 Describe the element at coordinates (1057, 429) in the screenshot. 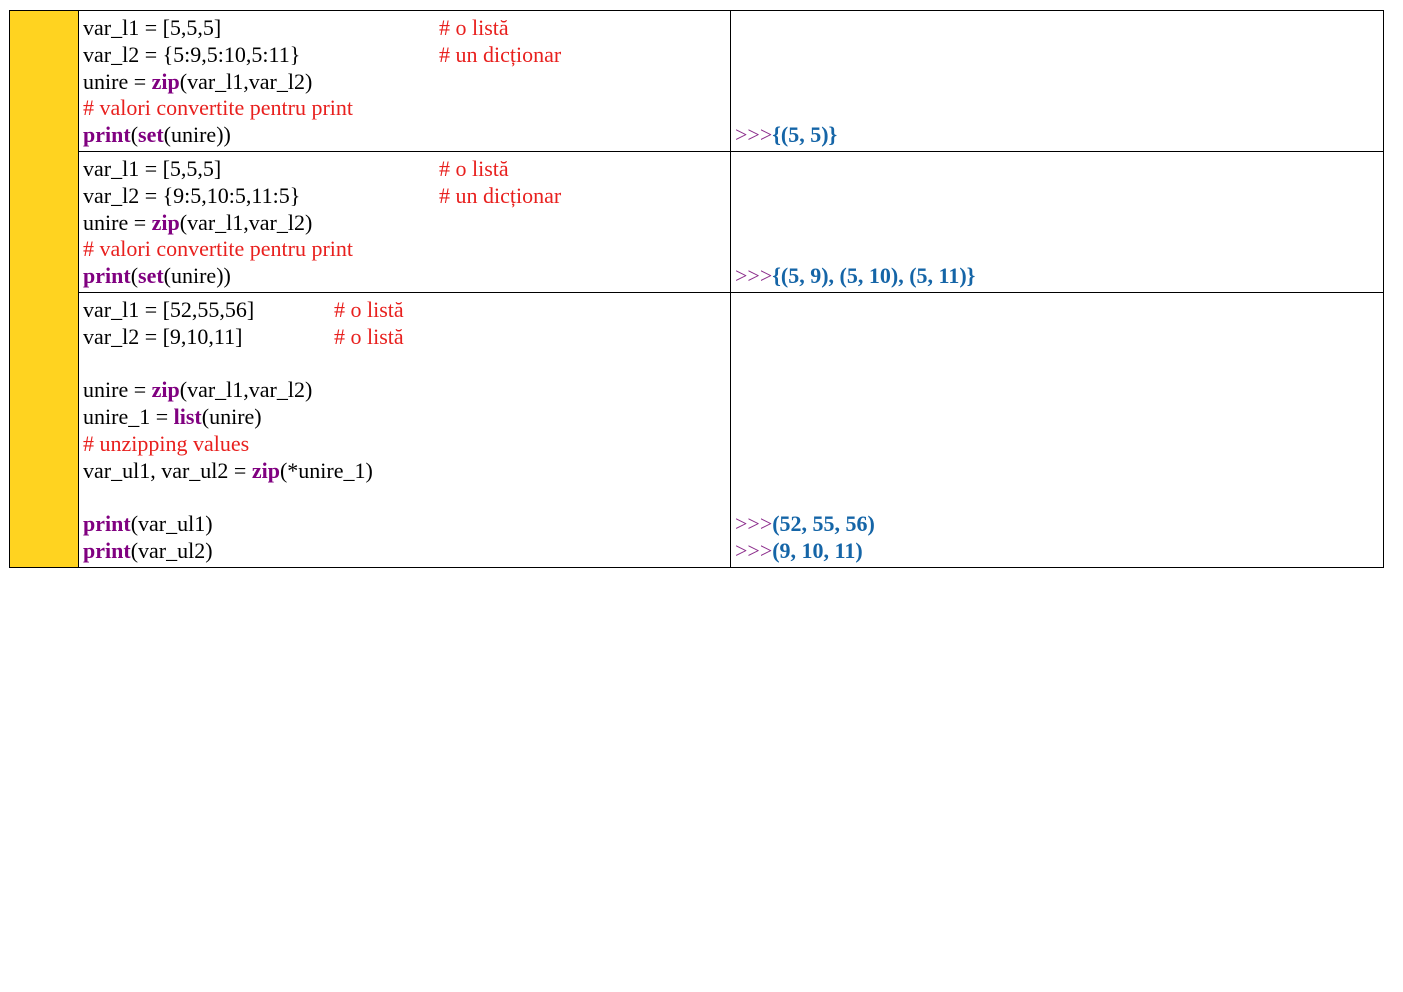

I see `output-cell: >>>(52, 55, 56) >>>(9, 10, 11)` at that location.